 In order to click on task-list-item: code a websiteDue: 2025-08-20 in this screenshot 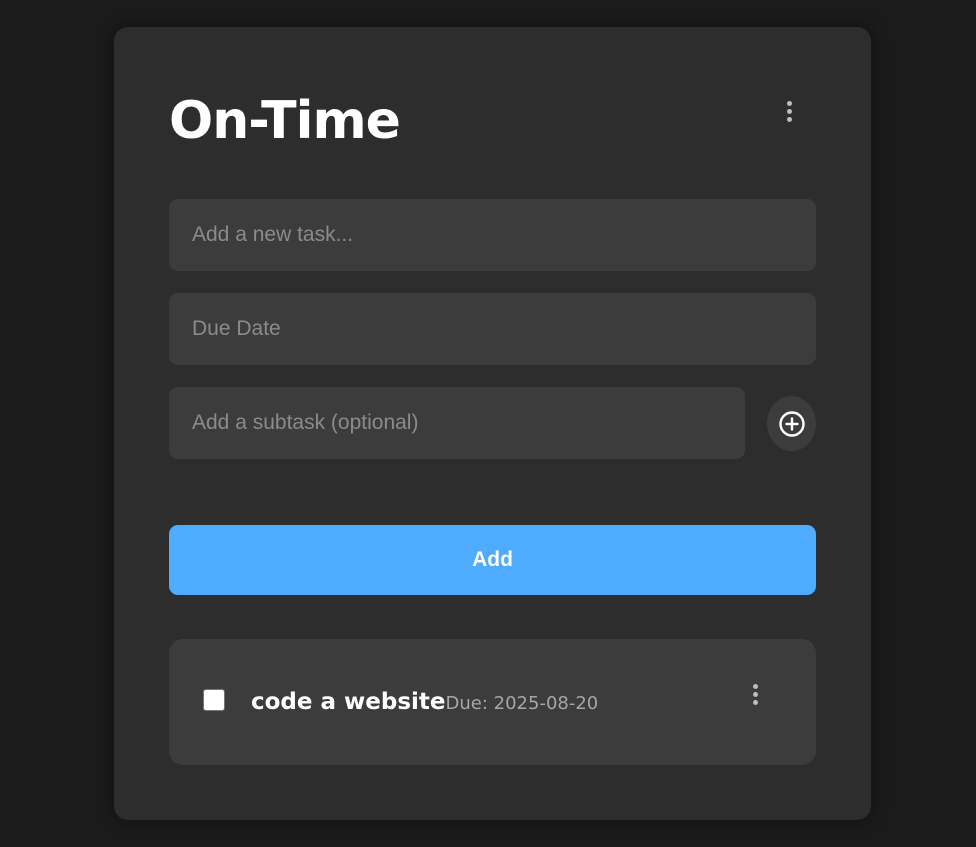, I will do `click(492, 702)`.